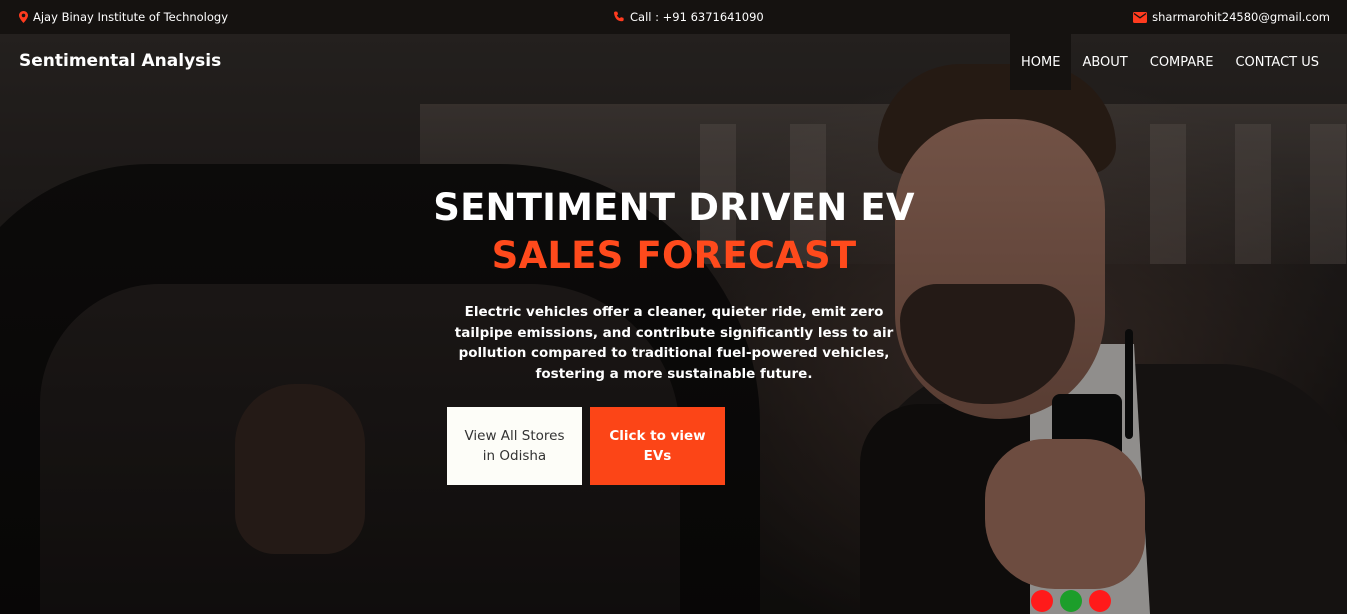 This screenshot has width=1347, height=614. I want to click on carousel-indicators, so click(1071, 601).